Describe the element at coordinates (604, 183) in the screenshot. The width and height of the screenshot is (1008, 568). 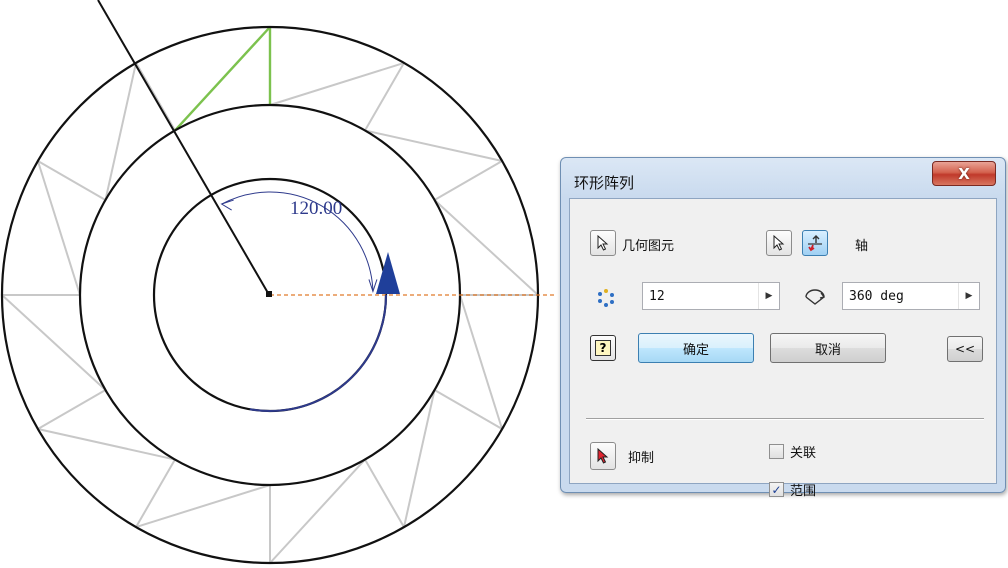
I see `dialog-title: 环形阵列` at that location.